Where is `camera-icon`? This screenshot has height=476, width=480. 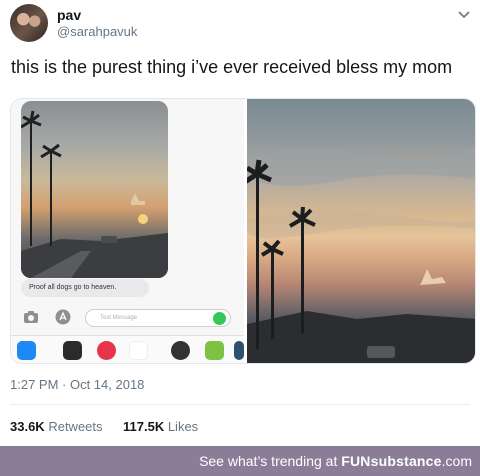 camera-icon is located at coordinates (31, 317).